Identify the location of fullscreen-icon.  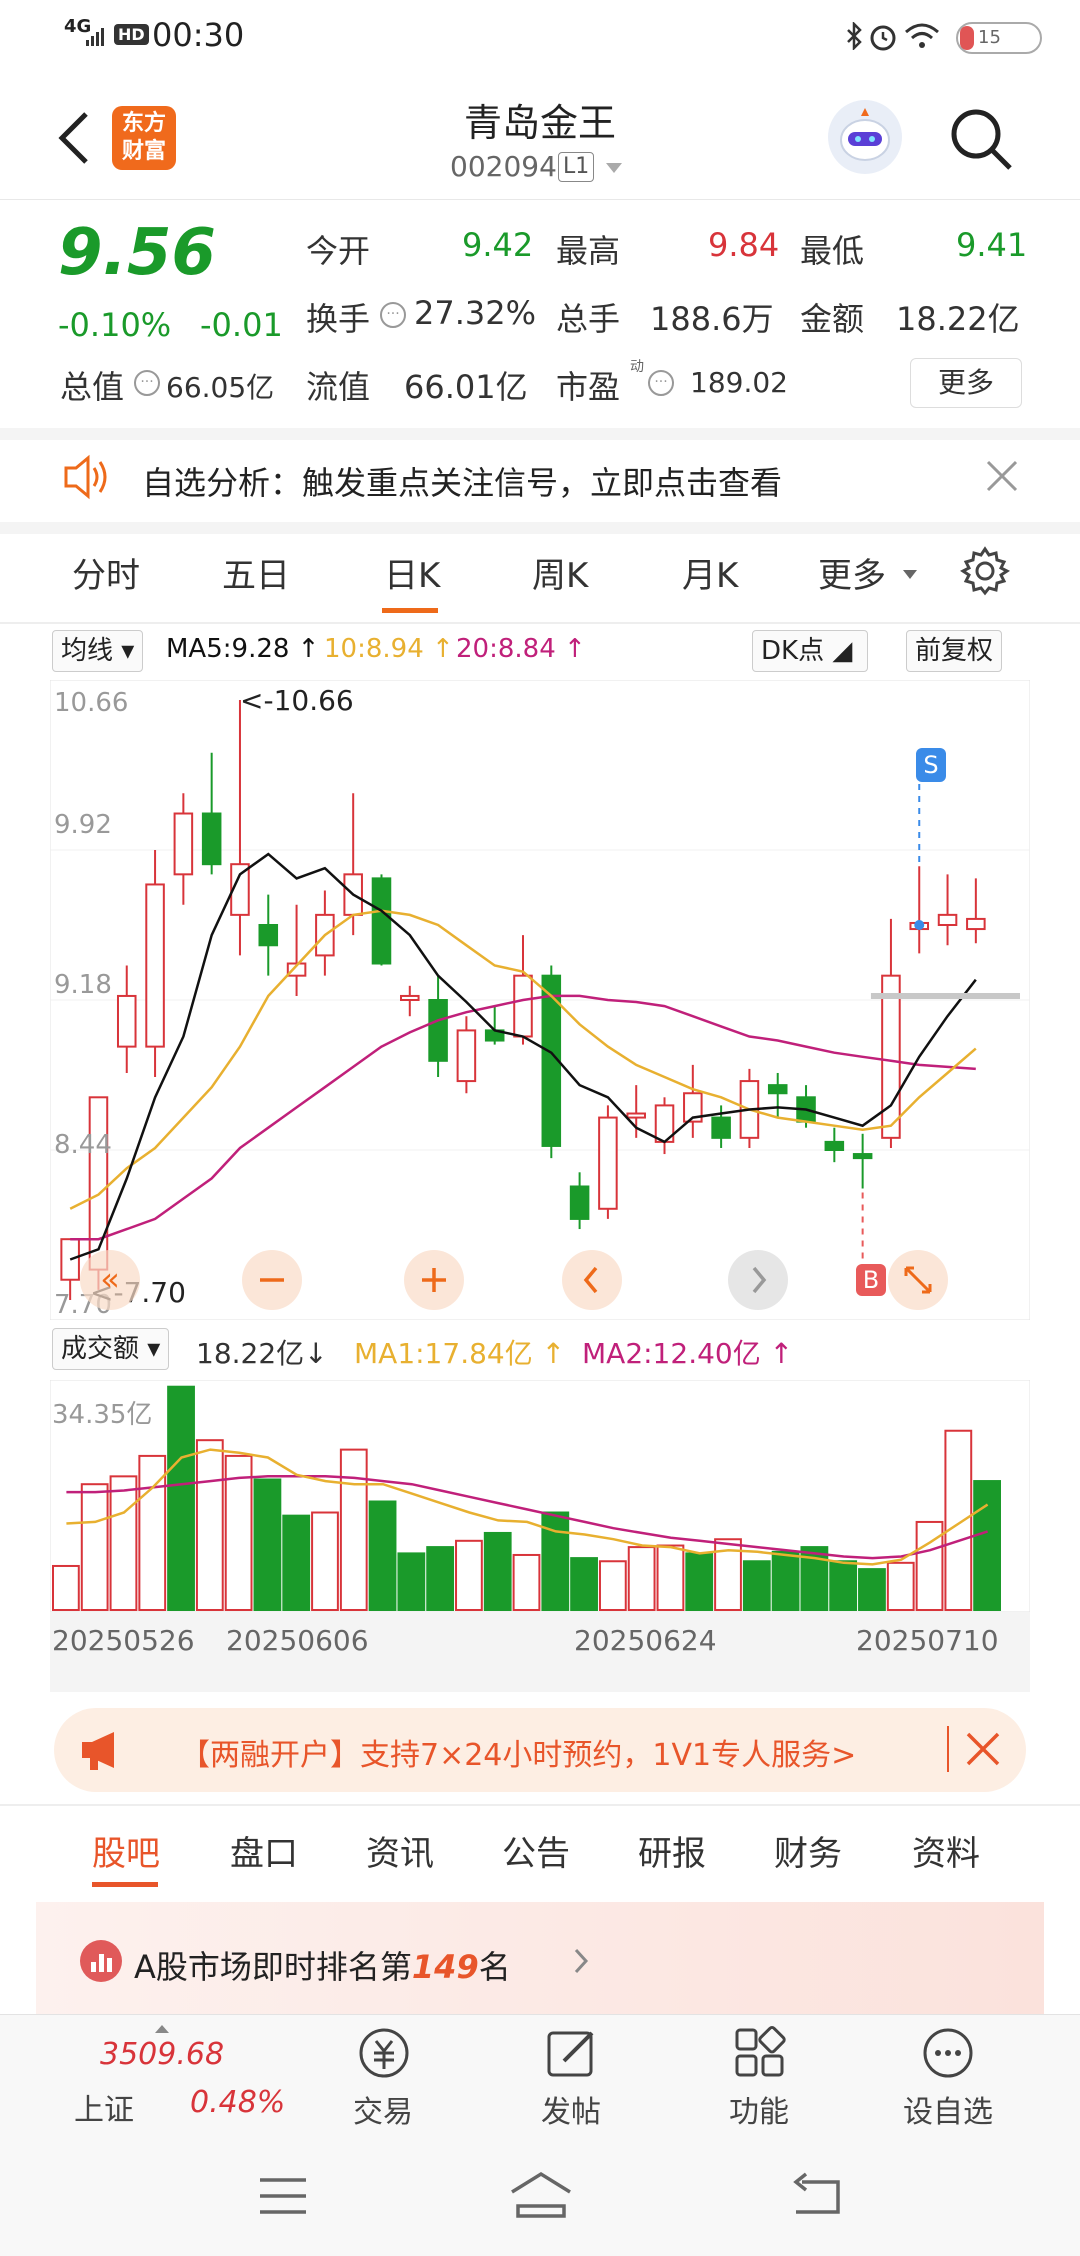
(918, 1280).